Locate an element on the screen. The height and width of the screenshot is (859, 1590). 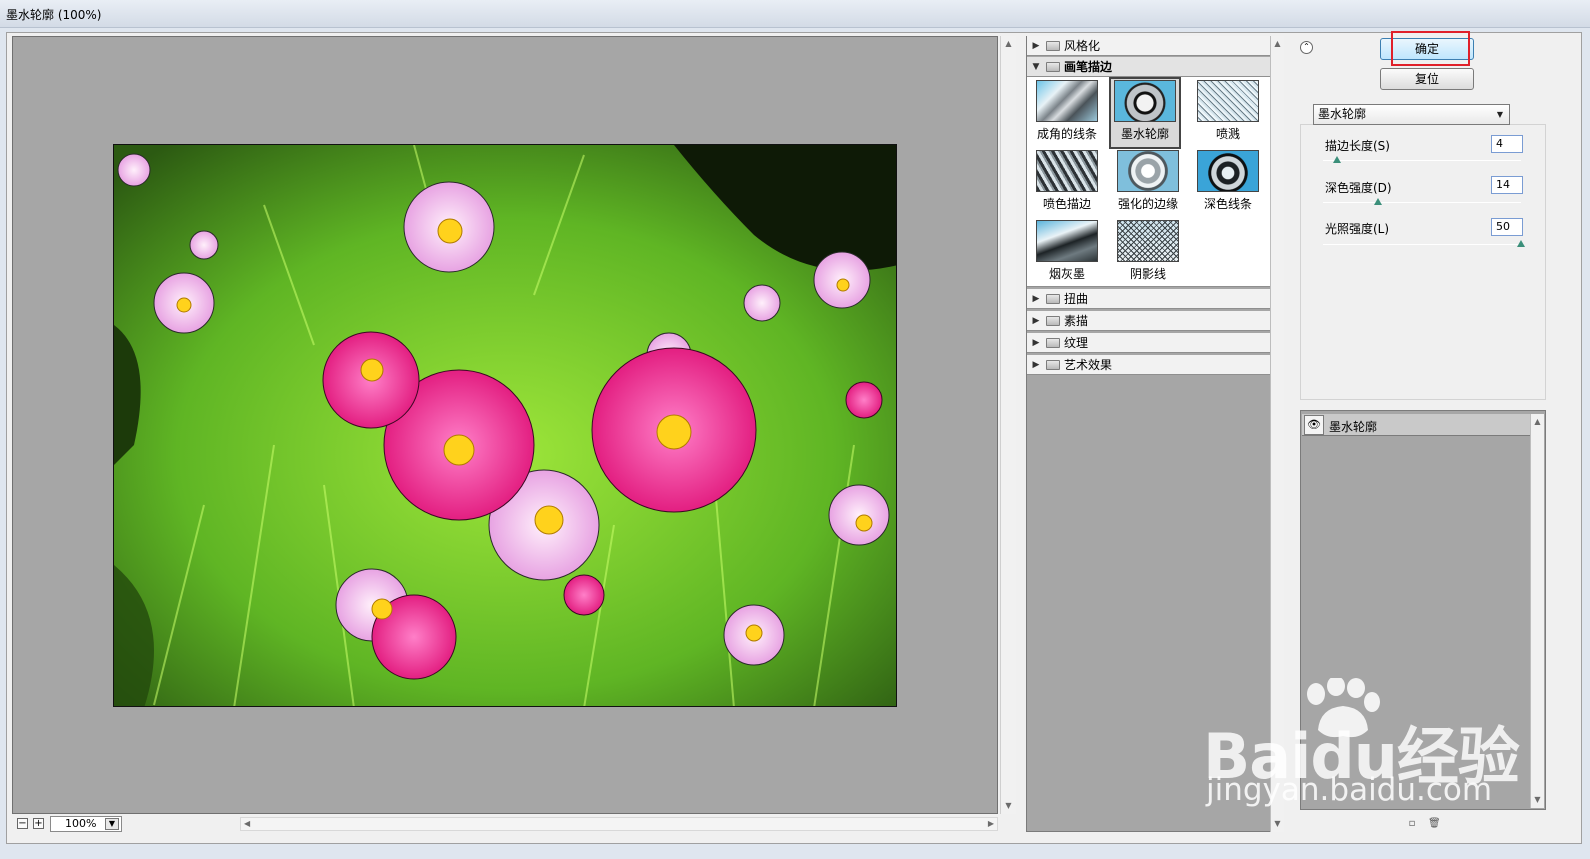
eye-icon: 👁 is located at coordinates (1314, 425).